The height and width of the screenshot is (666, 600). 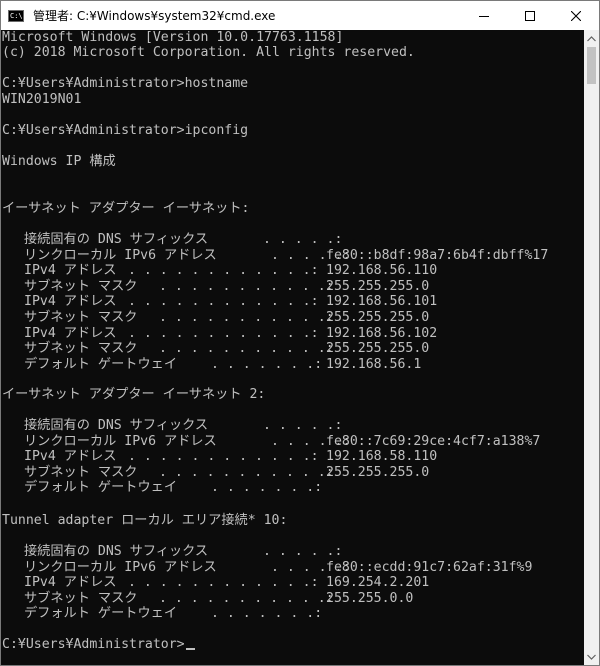 What do you see at coordinates (437, 255) in the screenshot?
I see `config-value: fe80::b8df:98a7:6b4f:dbff%17` at bounding box center [437, 255].